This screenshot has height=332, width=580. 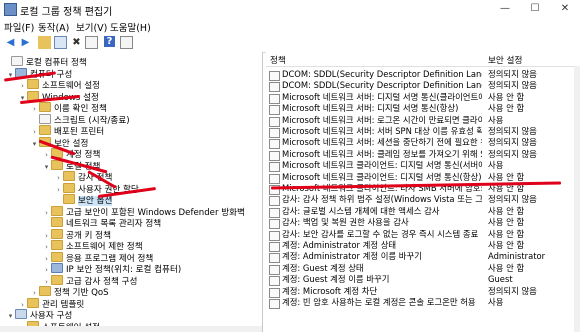 What do you see at coordinates (505, 60) in the screenshot?
I see `column-setting-header: 보안 설정` at bounding box center [505, 60].